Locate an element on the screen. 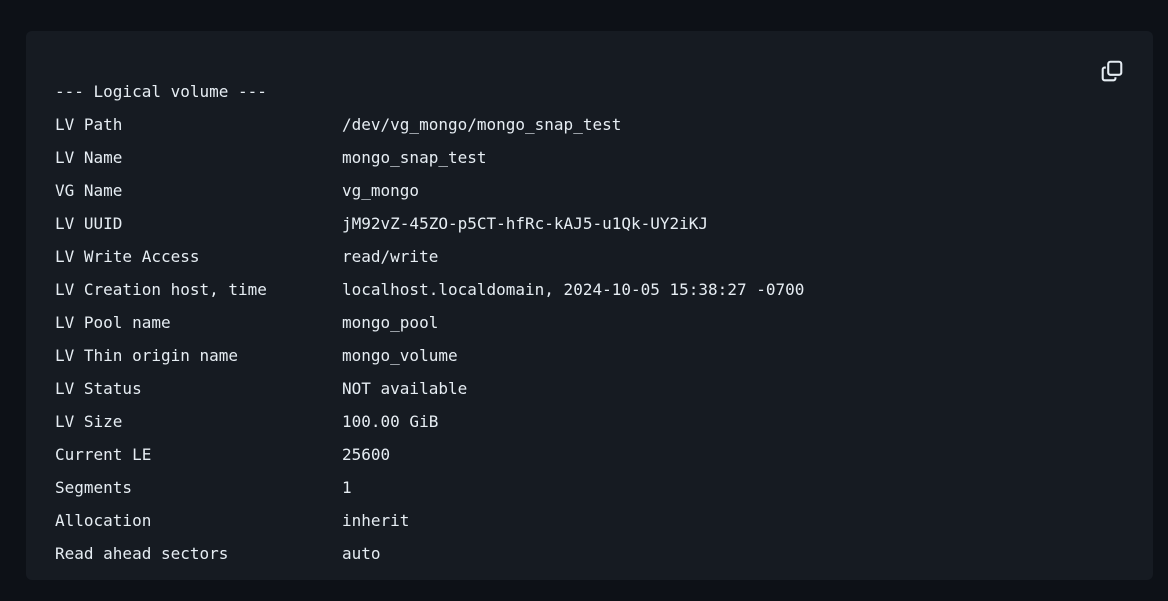  field-value: vg_mongo is located at coordinates (381, 190).